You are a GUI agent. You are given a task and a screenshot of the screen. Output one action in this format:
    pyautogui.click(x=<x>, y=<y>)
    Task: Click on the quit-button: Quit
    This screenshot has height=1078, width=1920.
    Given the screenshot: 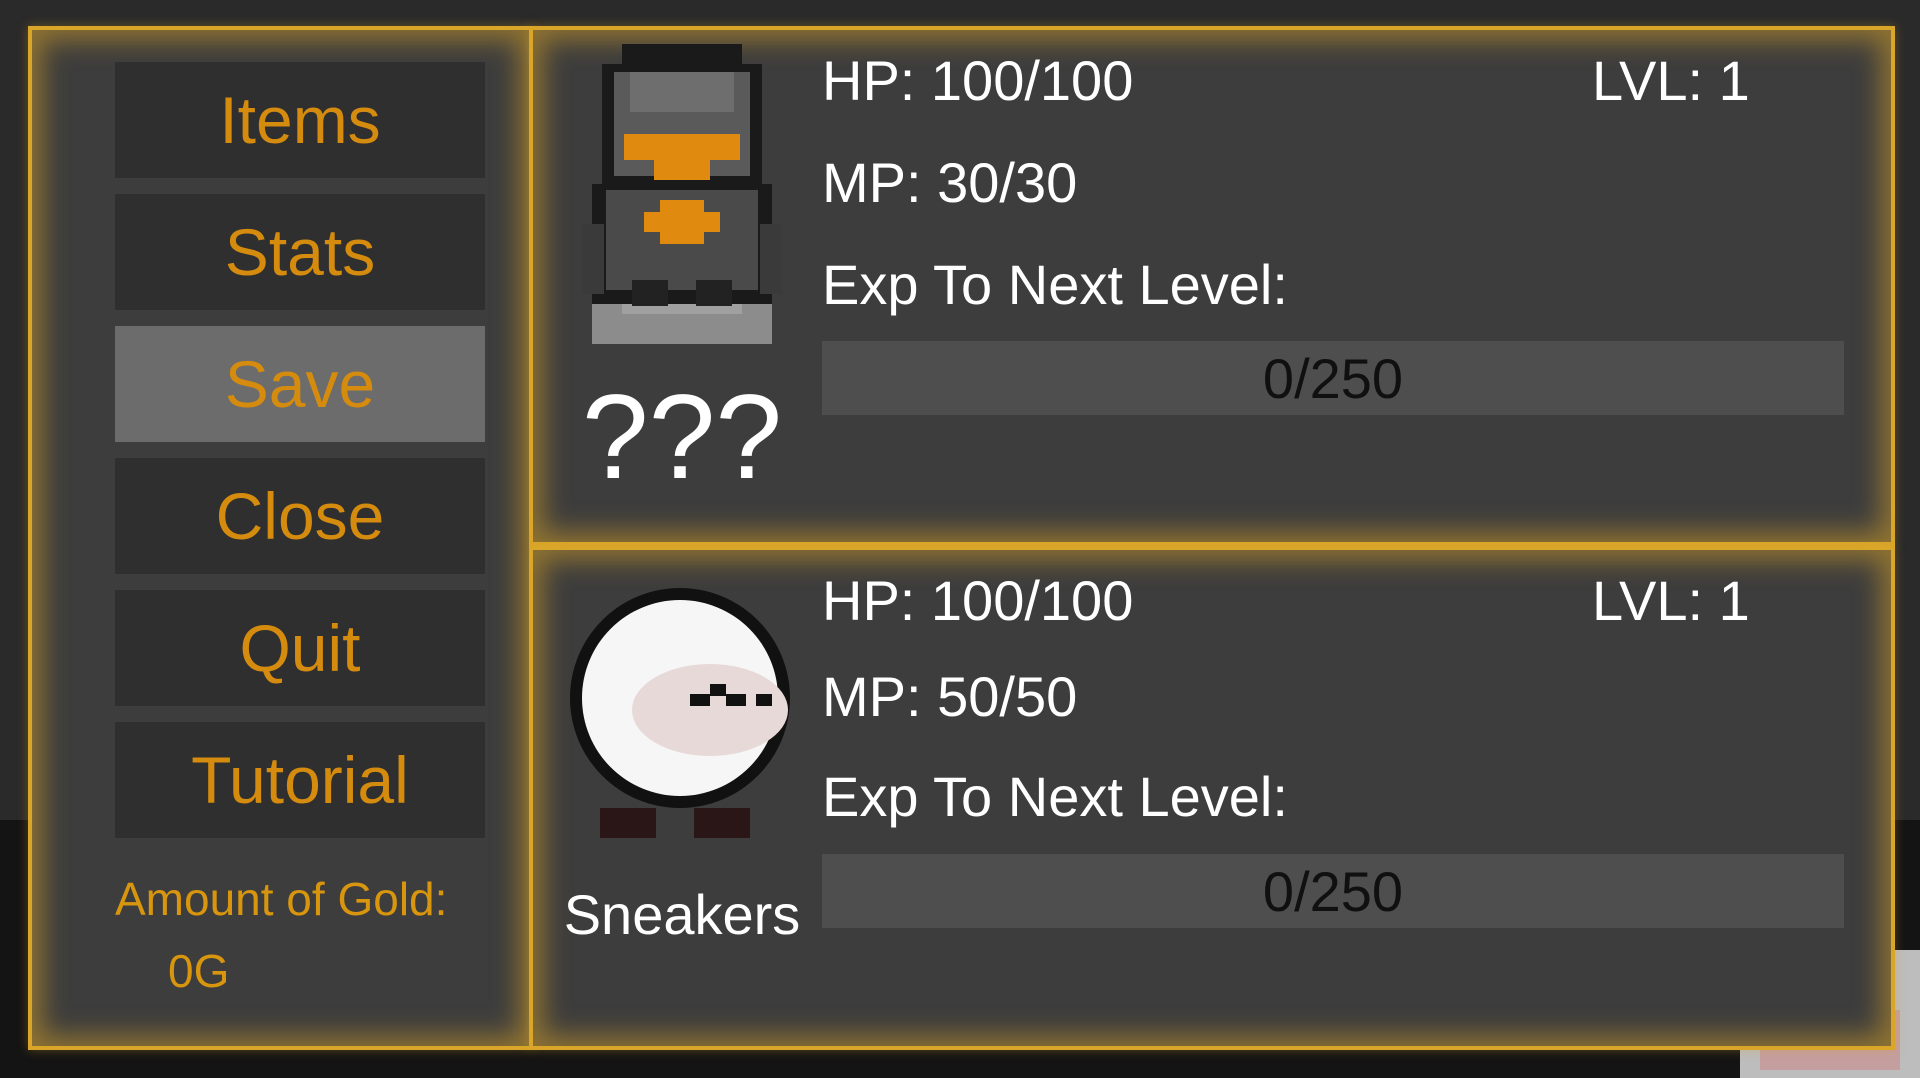 What is the action you would take?
    pyautogui.click(x=300, y=648)
    